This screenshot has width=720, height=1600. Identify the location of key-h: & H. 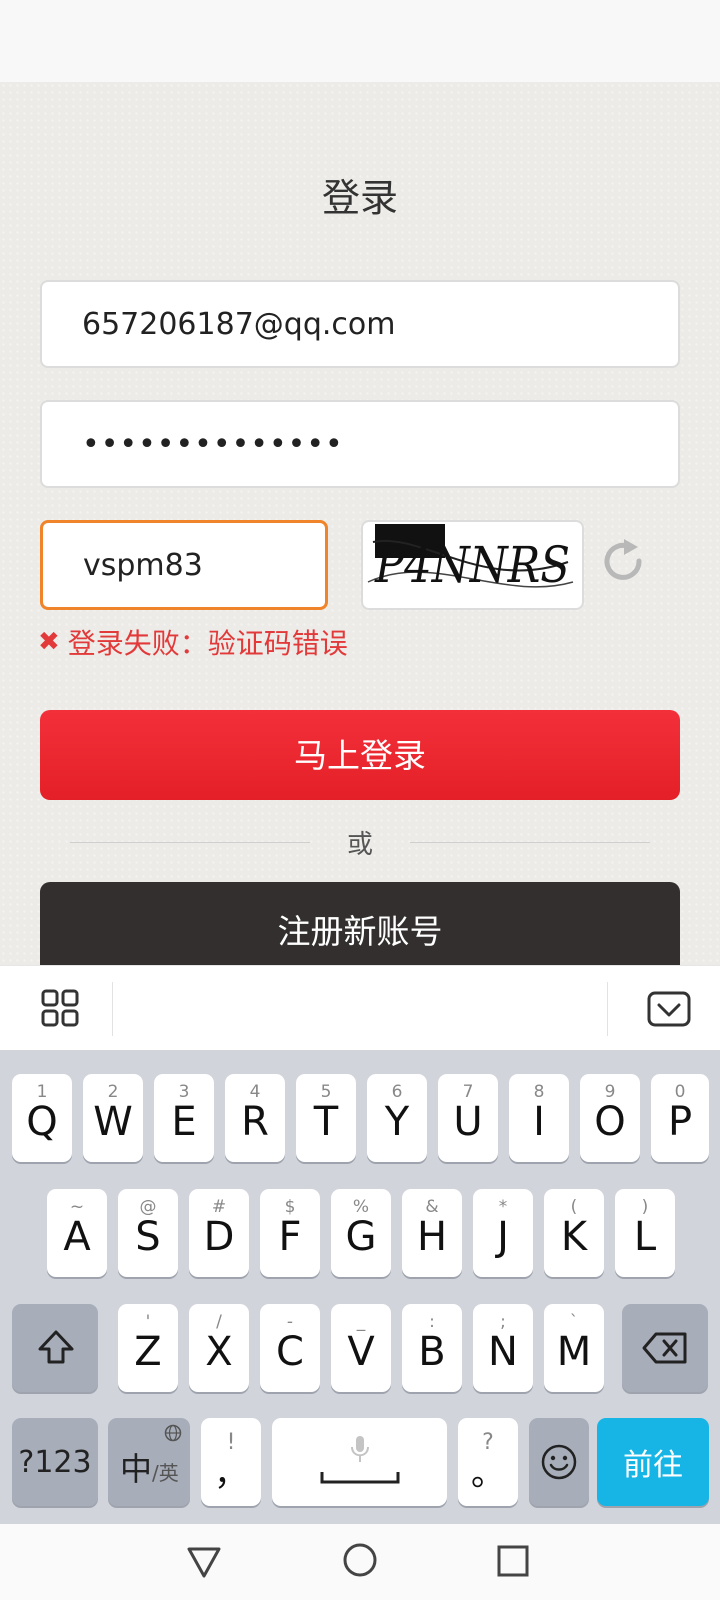
(432, 1233).